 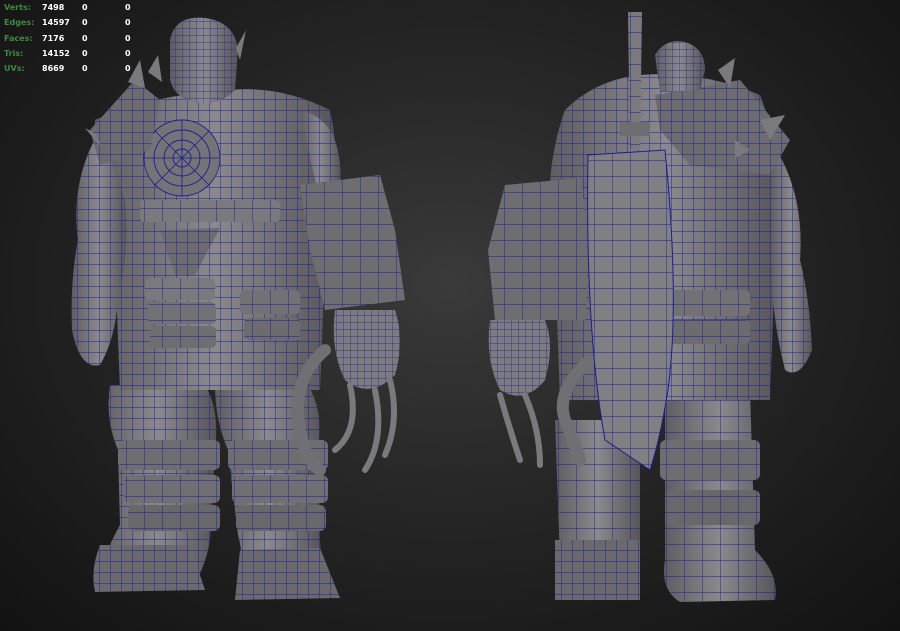 I want to click on hud-label: Tris:, so click(x=14, y=53).